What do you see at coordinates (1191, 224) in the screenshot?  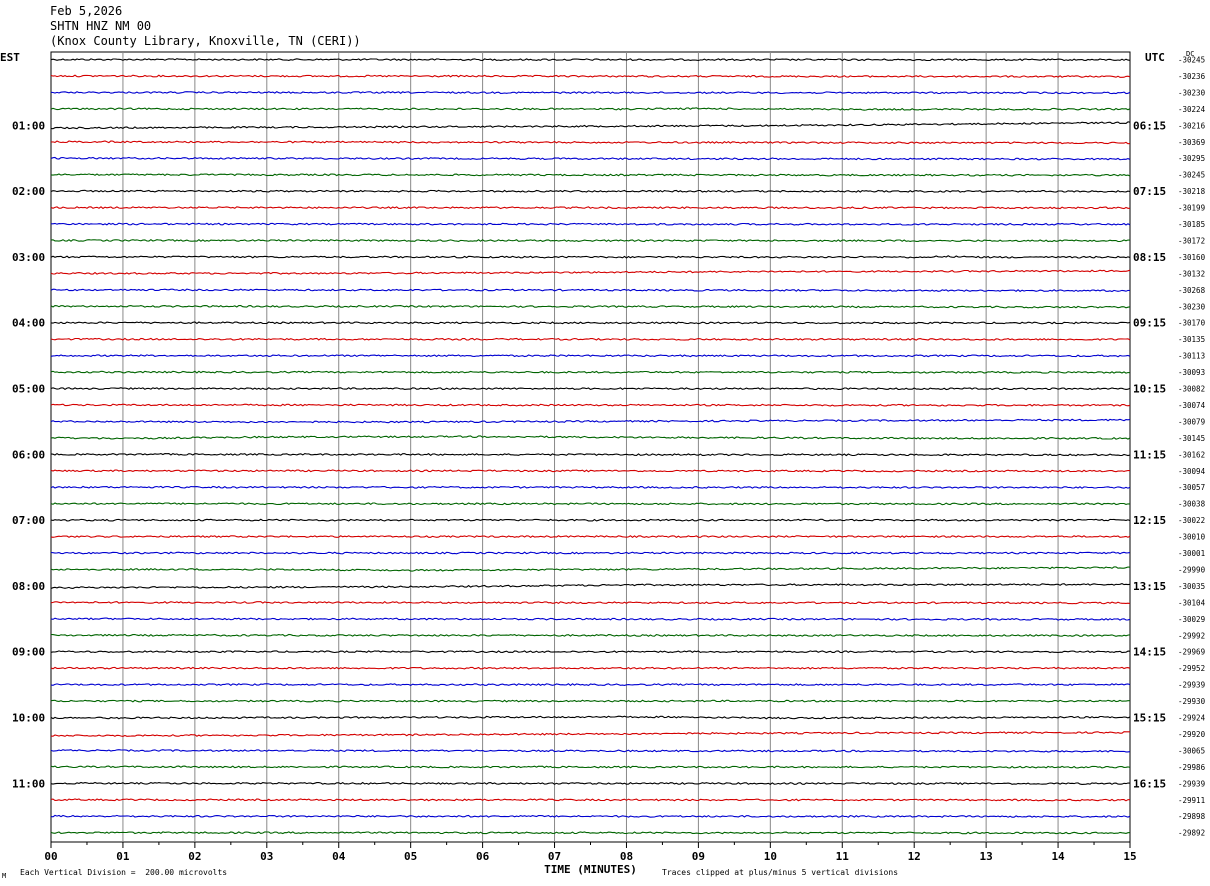 I see `dc-offset-label: -30185` at bounding box center [1191, 224].